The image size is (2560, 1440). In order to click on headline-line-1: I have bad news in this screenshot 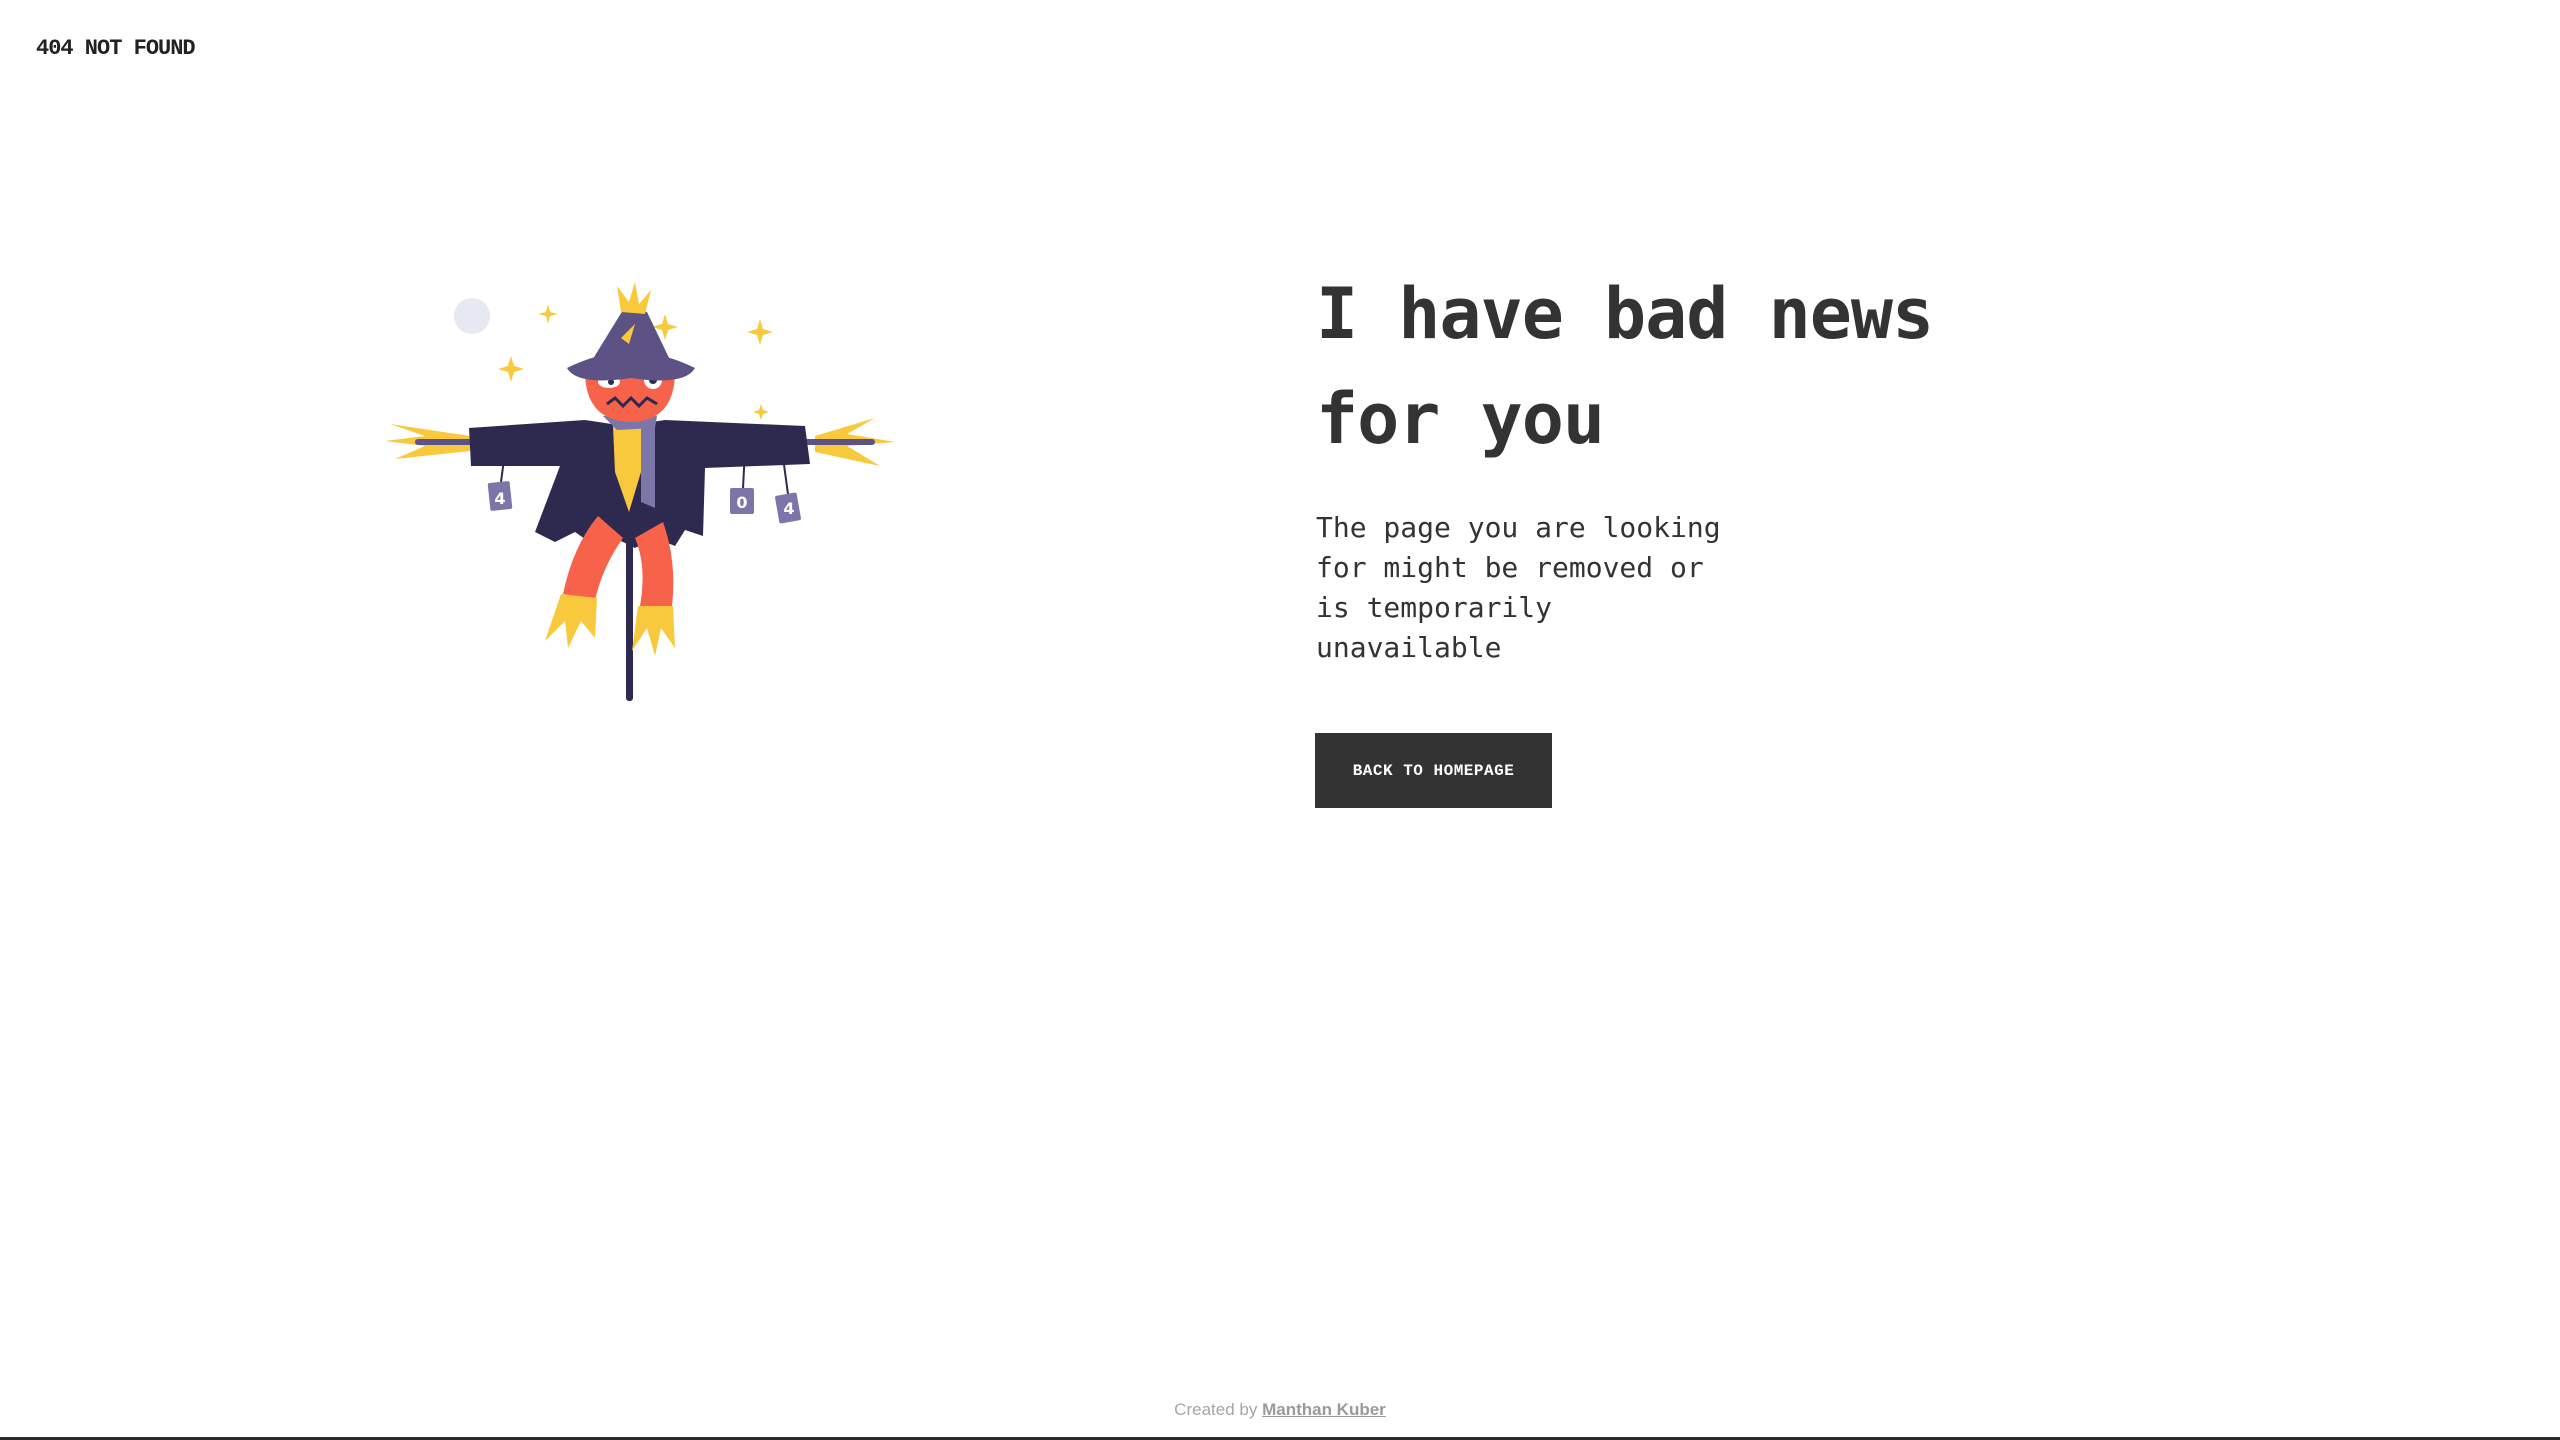, I will do `click(1625, 314)`.